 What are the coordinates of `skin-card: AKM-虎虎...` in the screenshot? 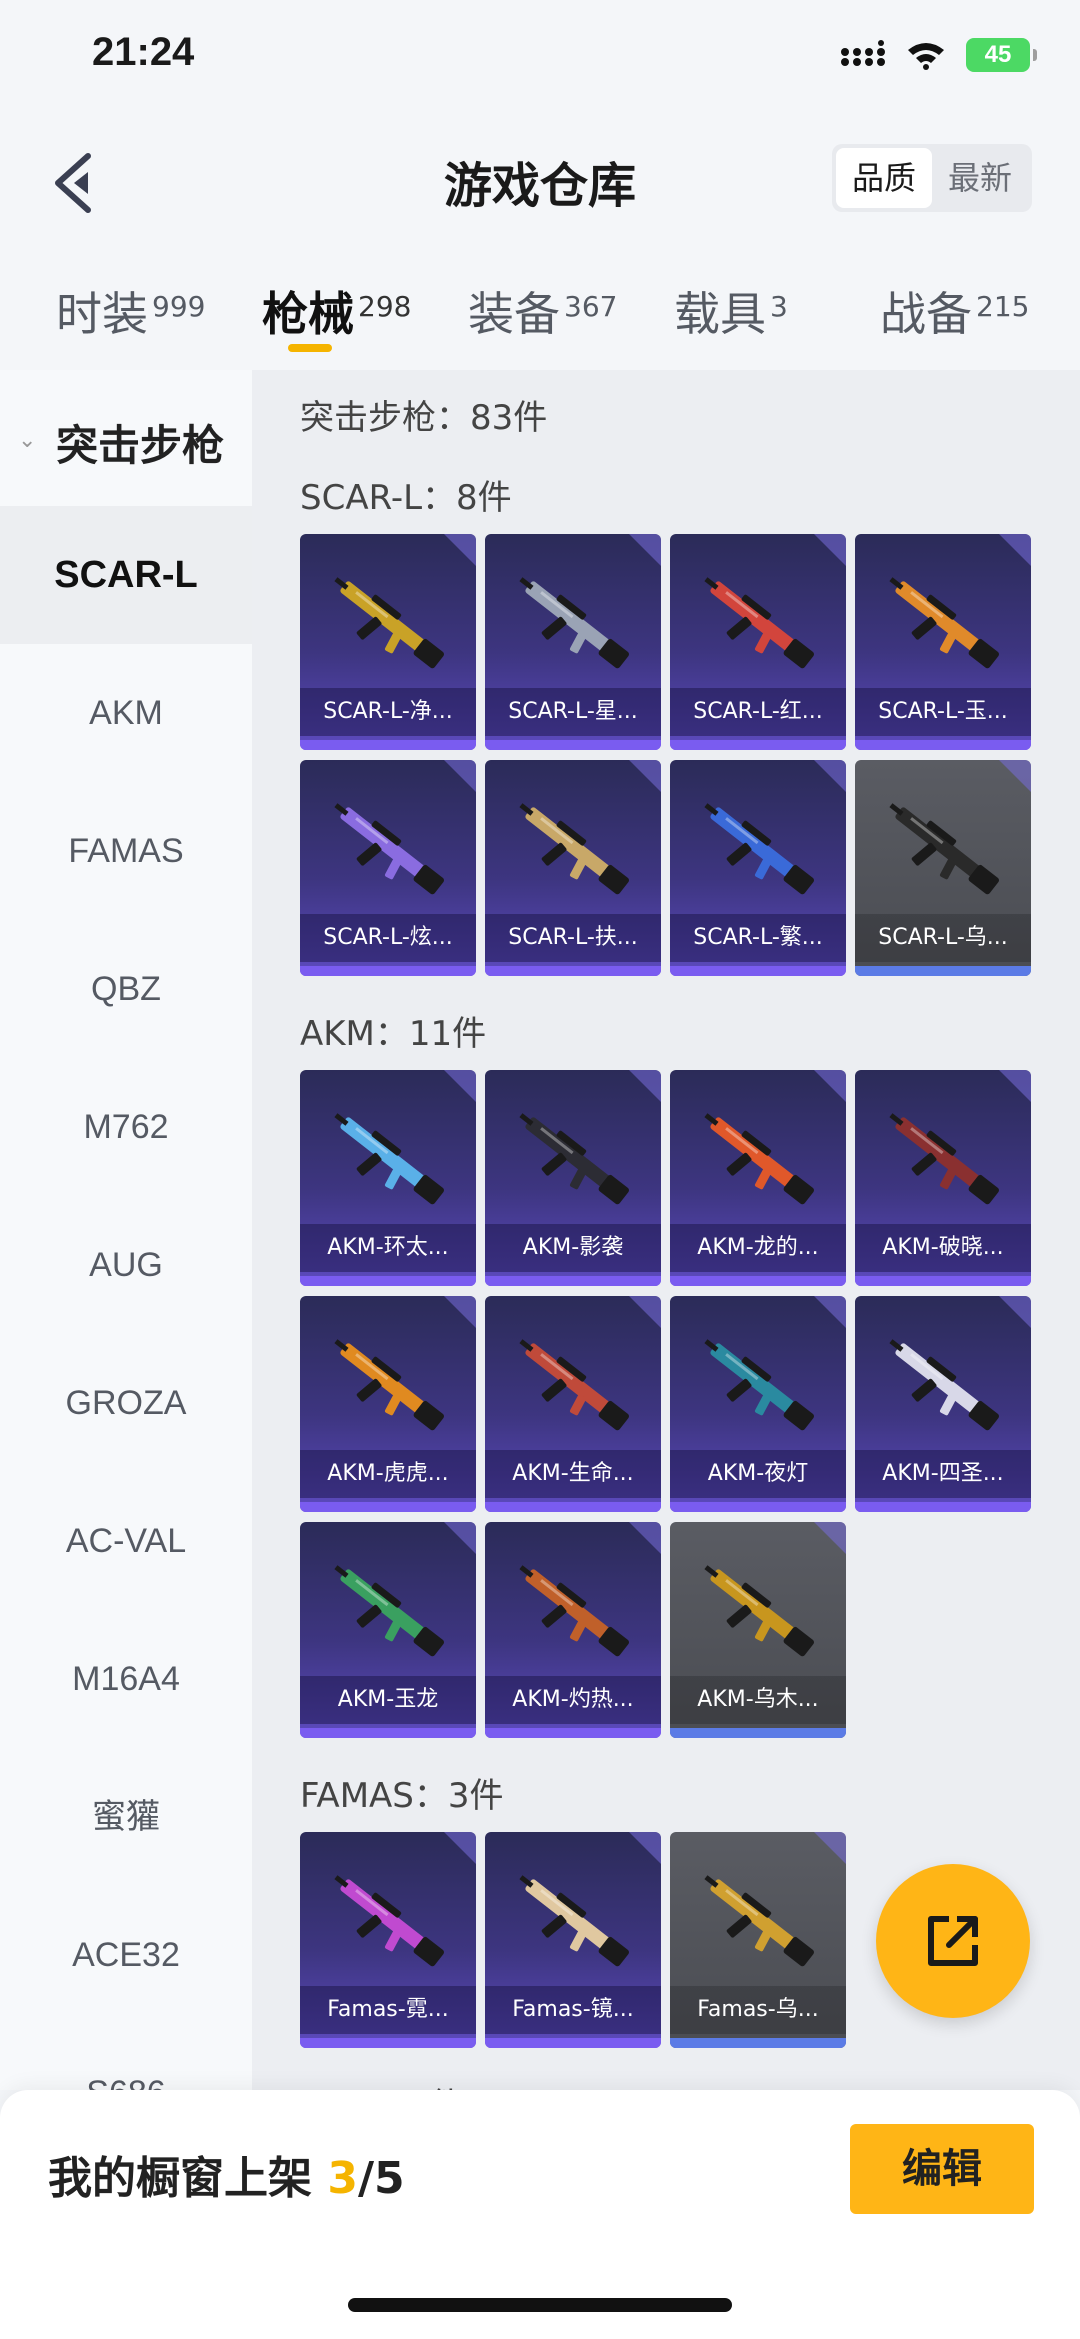 It's located at (388, 1404).